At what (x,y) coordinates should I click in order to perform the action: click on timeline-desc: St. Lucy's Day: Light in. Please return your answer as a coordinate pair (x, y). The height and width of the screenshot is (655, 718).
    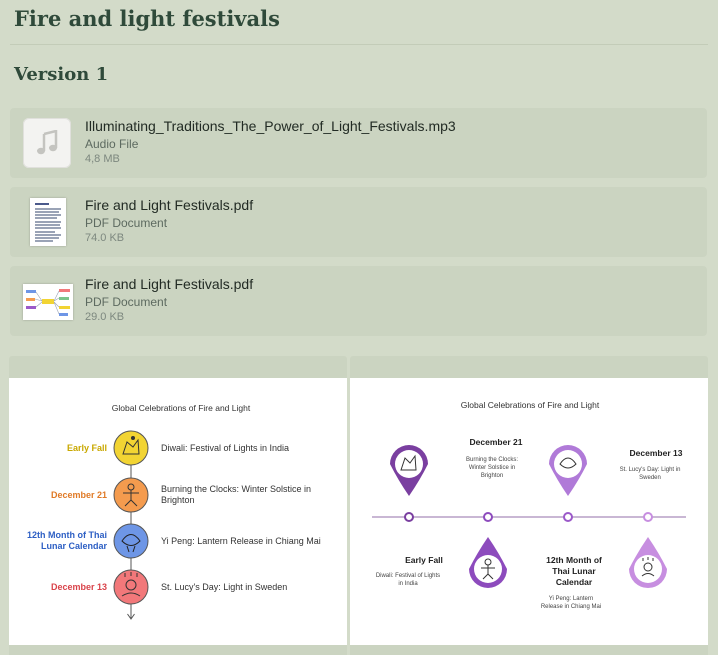
    Looking at the image, I should click on (650, 470).